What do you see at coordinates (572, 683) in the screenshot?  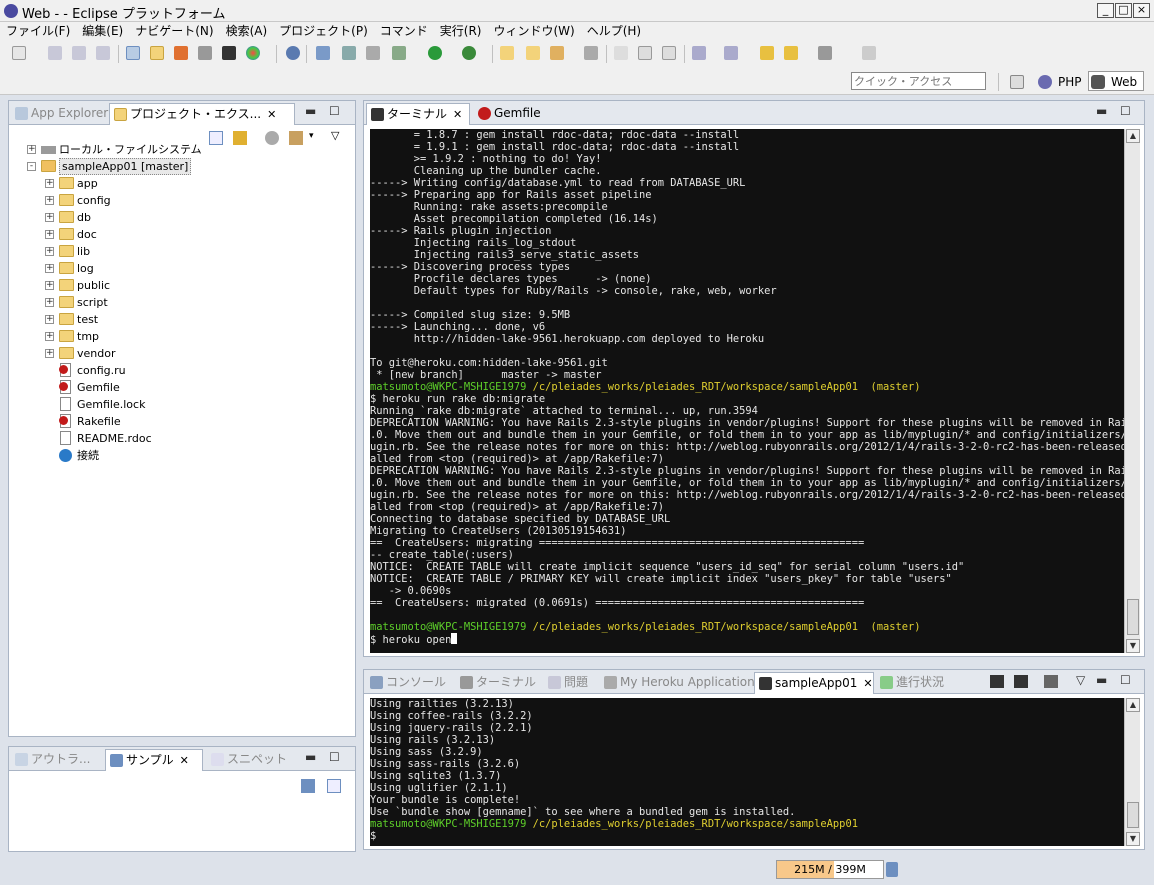 I see `tab-problems: 問題` at bounding box center [572, 683].